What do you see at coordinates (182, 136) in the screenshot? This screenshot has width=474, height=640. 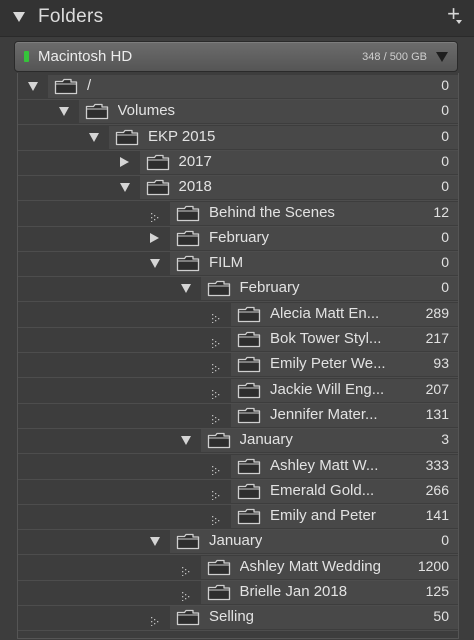 I see `folder-name: EKP 2015` at bounding box center [182, 136].